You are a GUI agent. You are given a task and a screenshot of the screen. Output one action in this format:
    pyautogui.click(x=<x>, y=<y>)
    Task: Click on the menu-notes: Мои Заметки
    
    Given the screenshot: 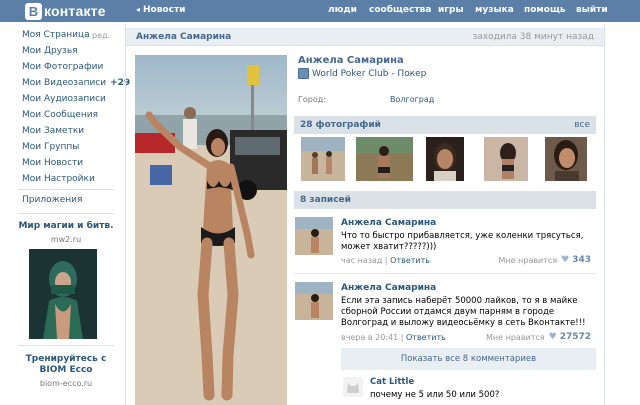 What is the action you would take?
    pyautogui.click(x=53, y=131)
    